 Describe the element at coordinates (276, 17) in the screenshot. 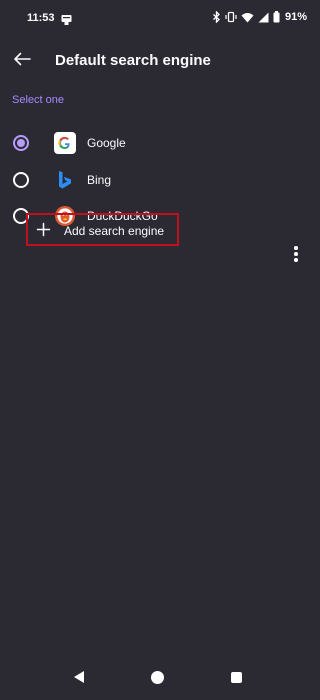

I see `battery-icon` at that location.